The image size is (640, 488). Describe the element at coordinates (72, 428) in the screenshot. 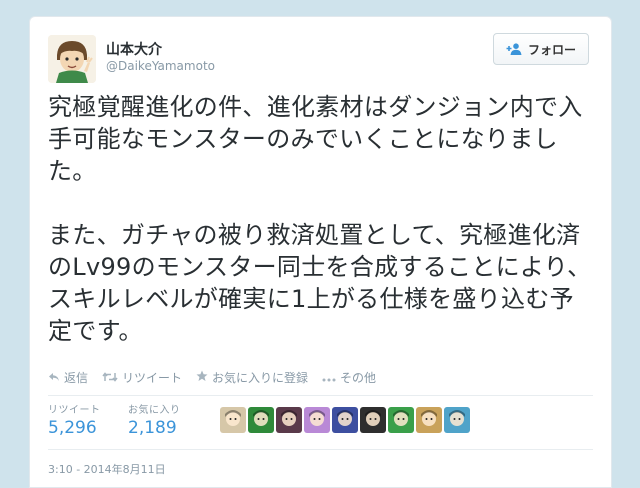

I see `retweet-count-value: 5,296` at that location.